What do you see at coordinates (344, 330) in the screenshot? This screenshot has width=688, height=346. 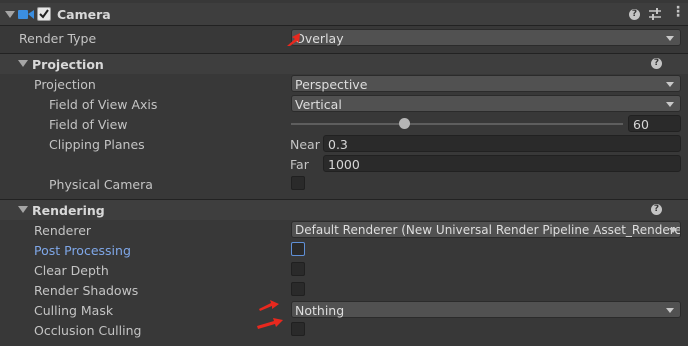 I see `occlusion-culling-row: Occlusion Culling` at bounding box center [344, 330].